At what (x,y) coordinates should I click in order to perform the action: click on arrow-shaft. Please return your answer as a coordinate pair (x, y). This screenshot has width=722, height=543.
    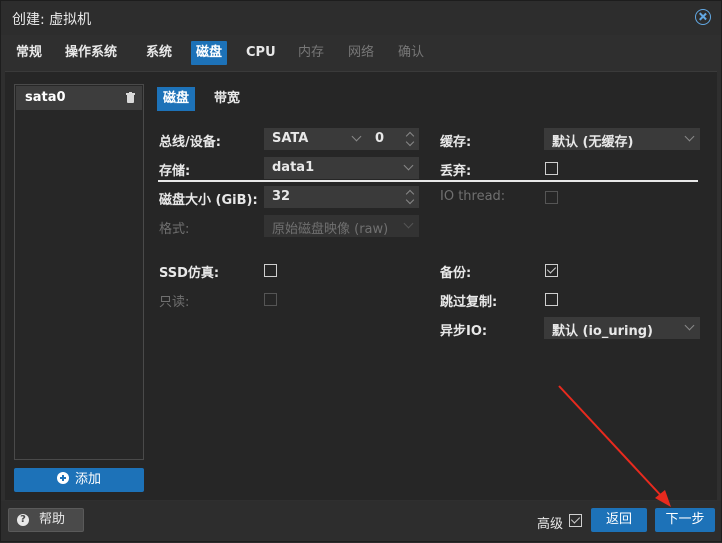
    Looking at the image, I should click on (612, 443).